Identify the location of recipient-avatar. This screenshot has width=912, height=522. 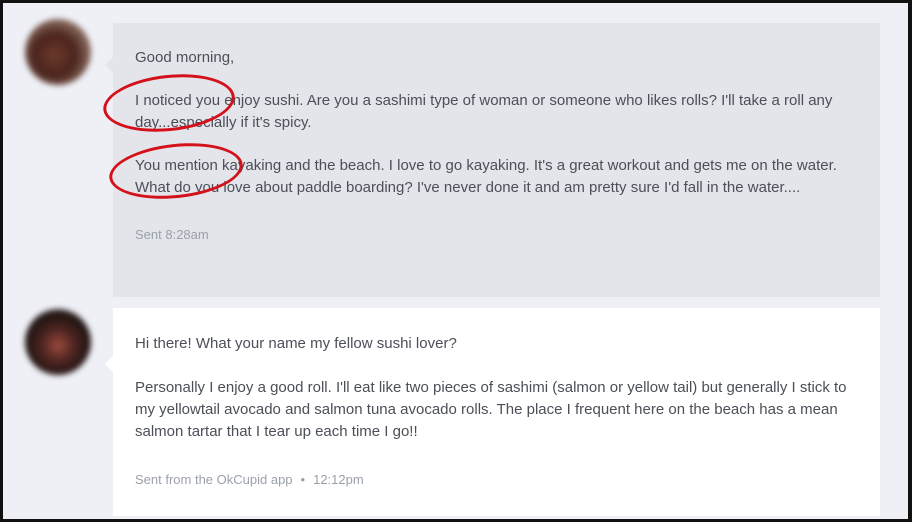
(58, 342).